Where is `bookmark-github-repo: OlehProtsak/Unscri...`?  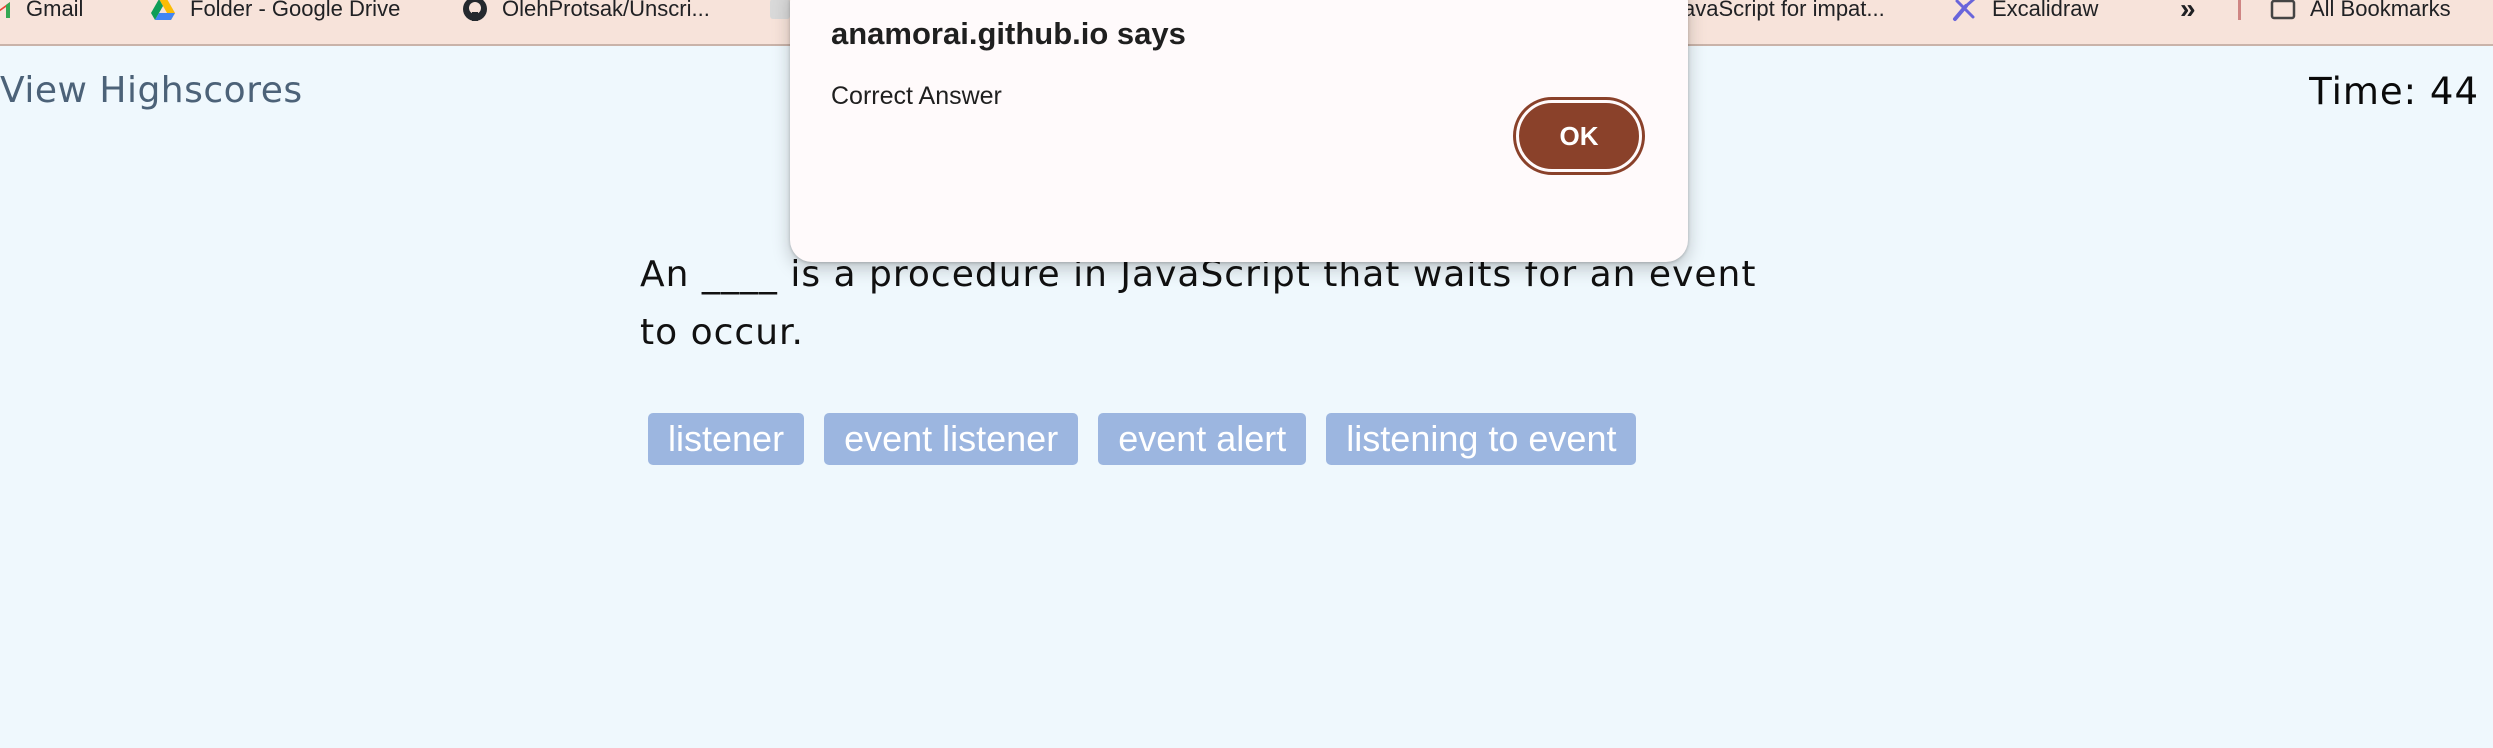 bookmark-github-repo: OlehProtsak/Unscri... is located at coordinates (586, 13).